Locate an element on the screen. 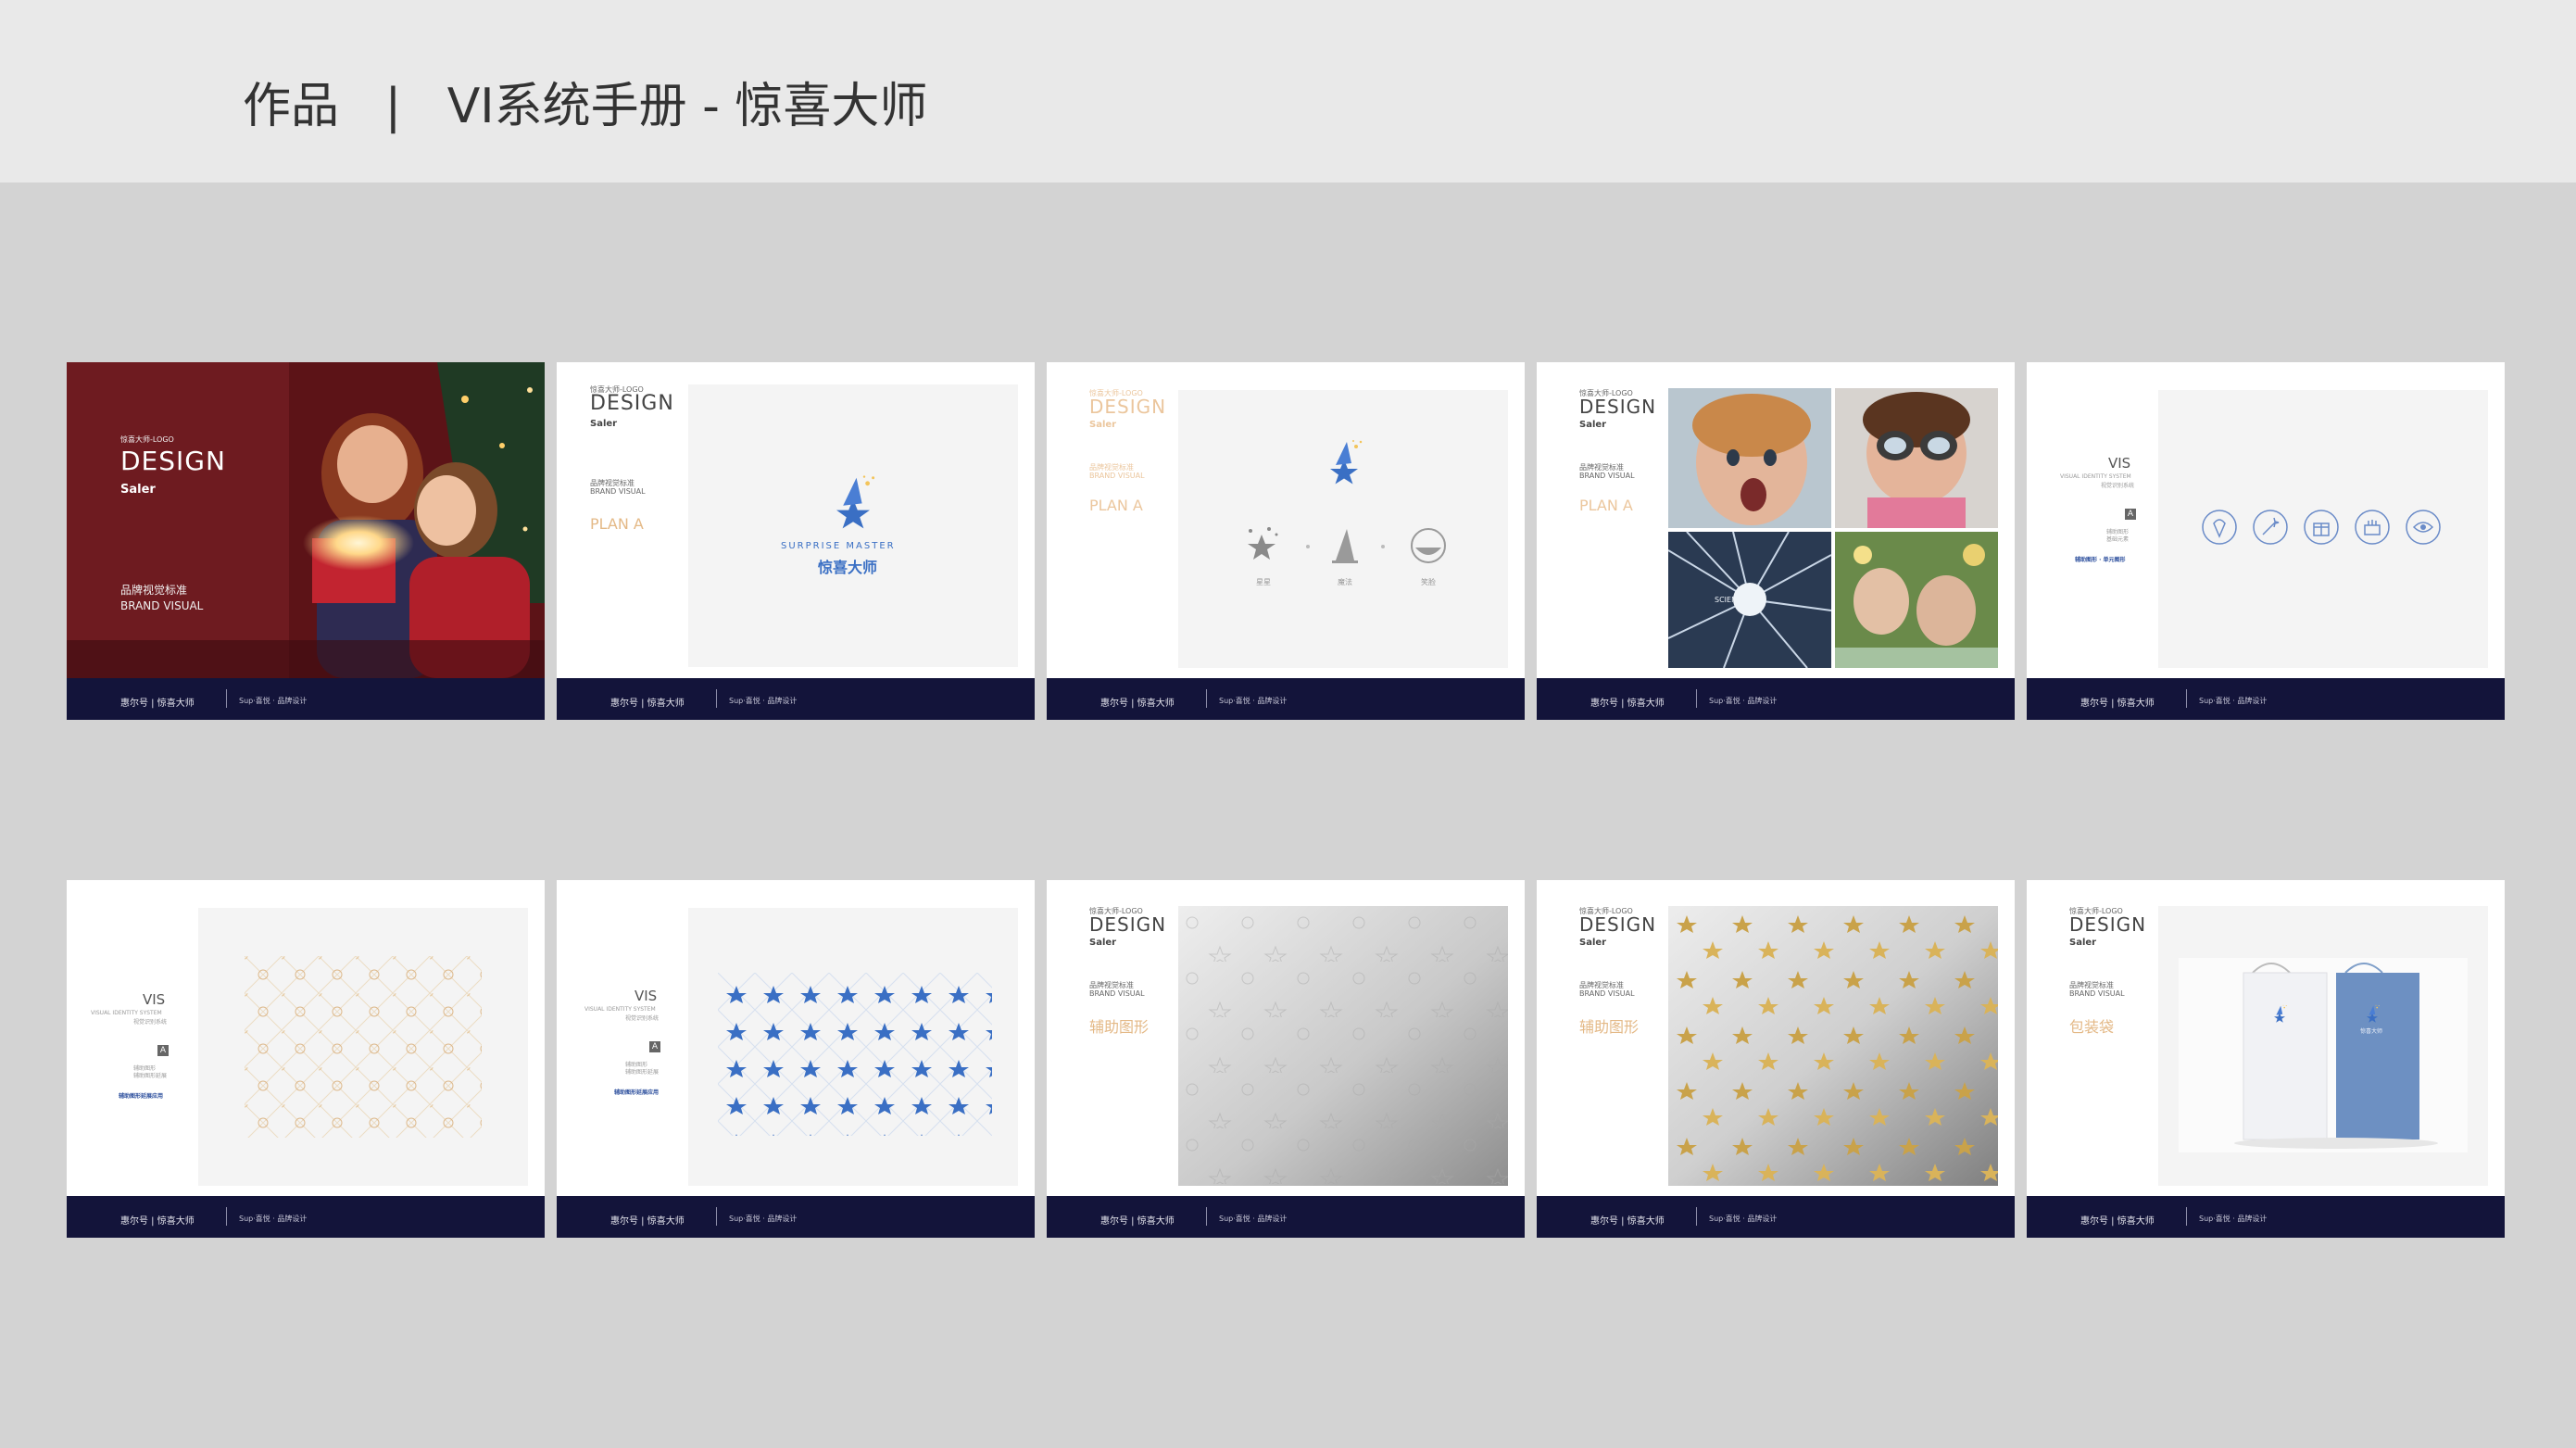  wizard-hat-icon is located at coordinates (1345, 546).